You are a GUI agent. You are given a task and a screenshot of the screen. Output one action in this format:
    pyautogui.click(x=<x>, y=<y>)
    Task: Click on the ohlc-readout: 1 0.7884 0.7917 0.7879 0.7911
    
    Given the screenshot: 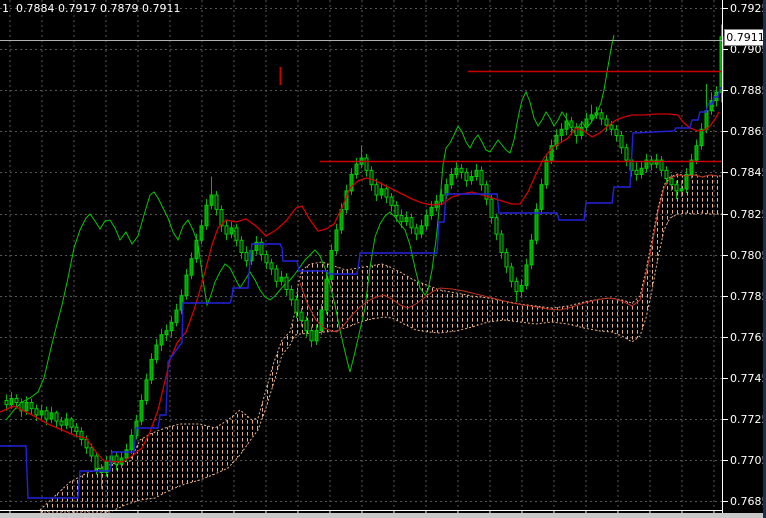 What is the action you would take?
    pyautogui.click(x=91, y=8)
    